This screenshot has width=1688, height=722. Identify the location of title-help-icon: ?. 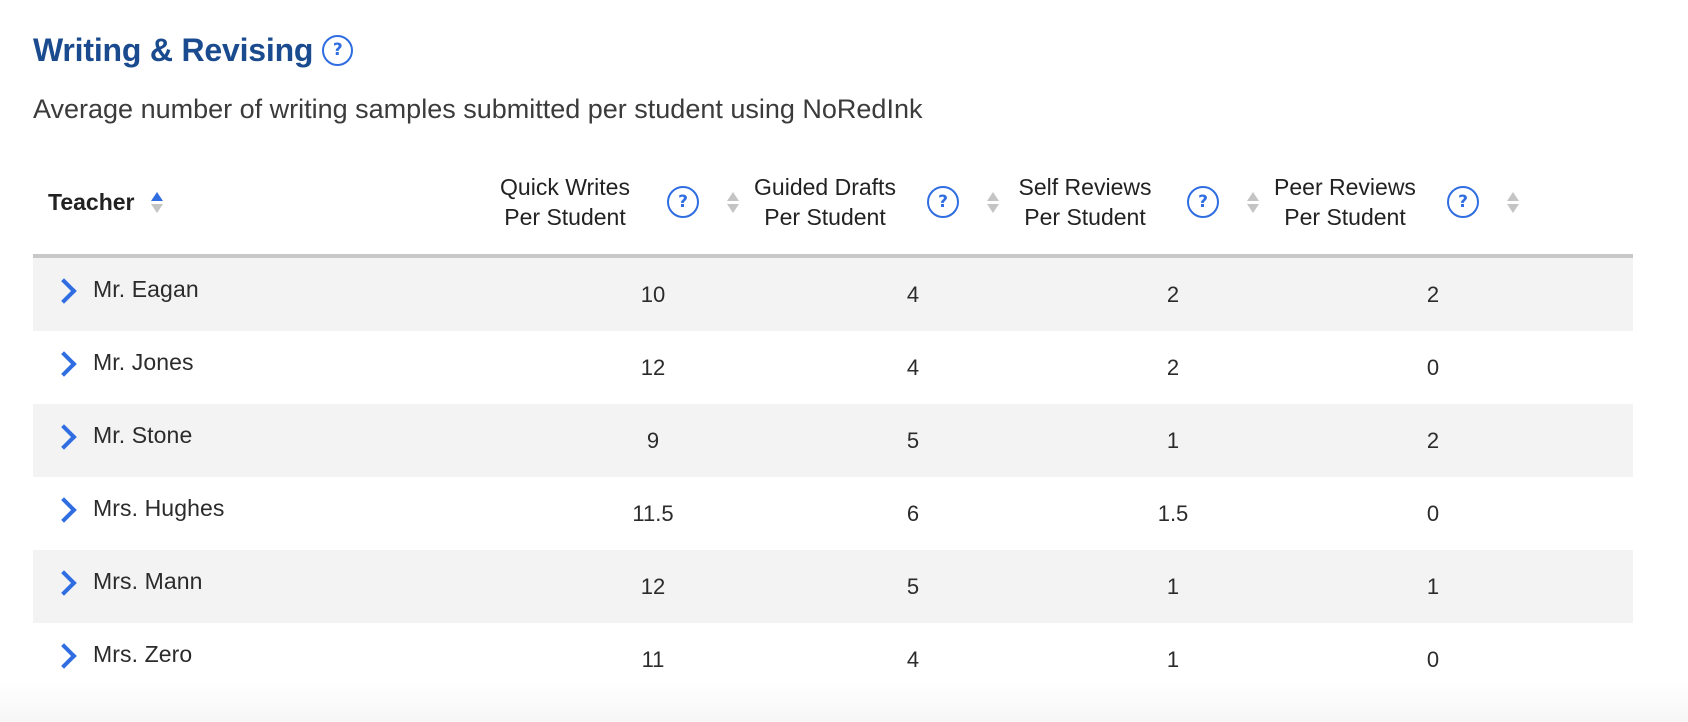
(338, 50).